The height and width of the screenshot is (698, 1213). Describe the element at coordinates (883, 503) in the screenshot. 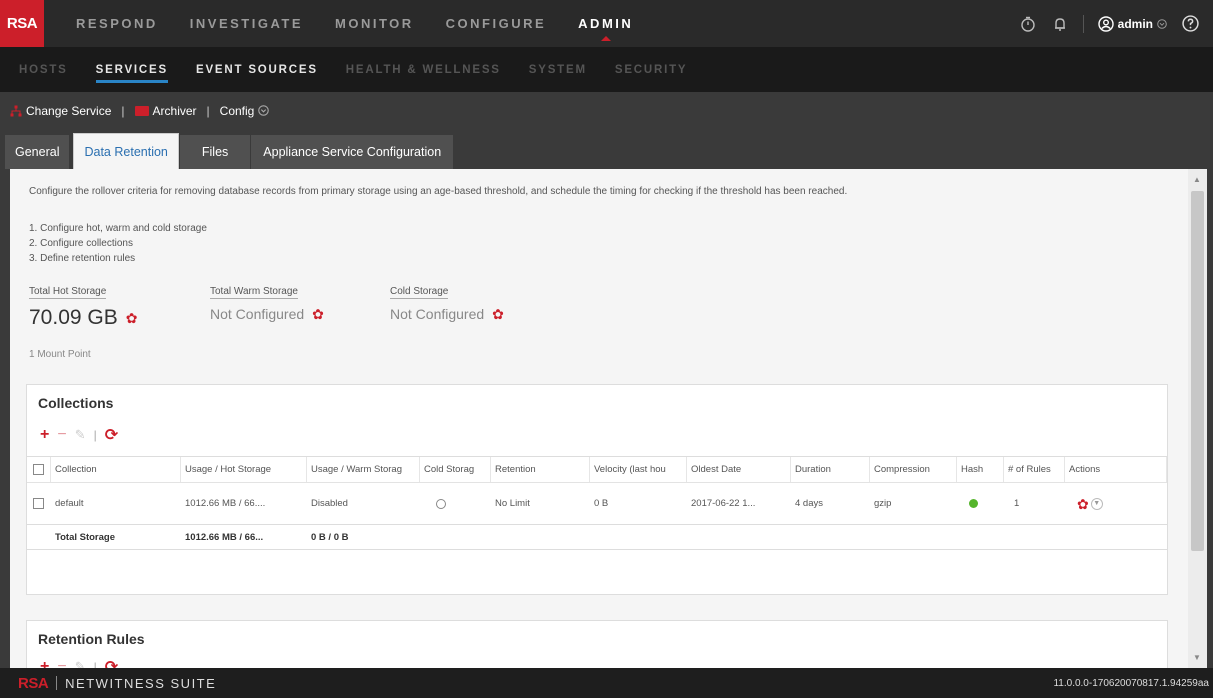

I see `cell-compression: gzip` at that location.